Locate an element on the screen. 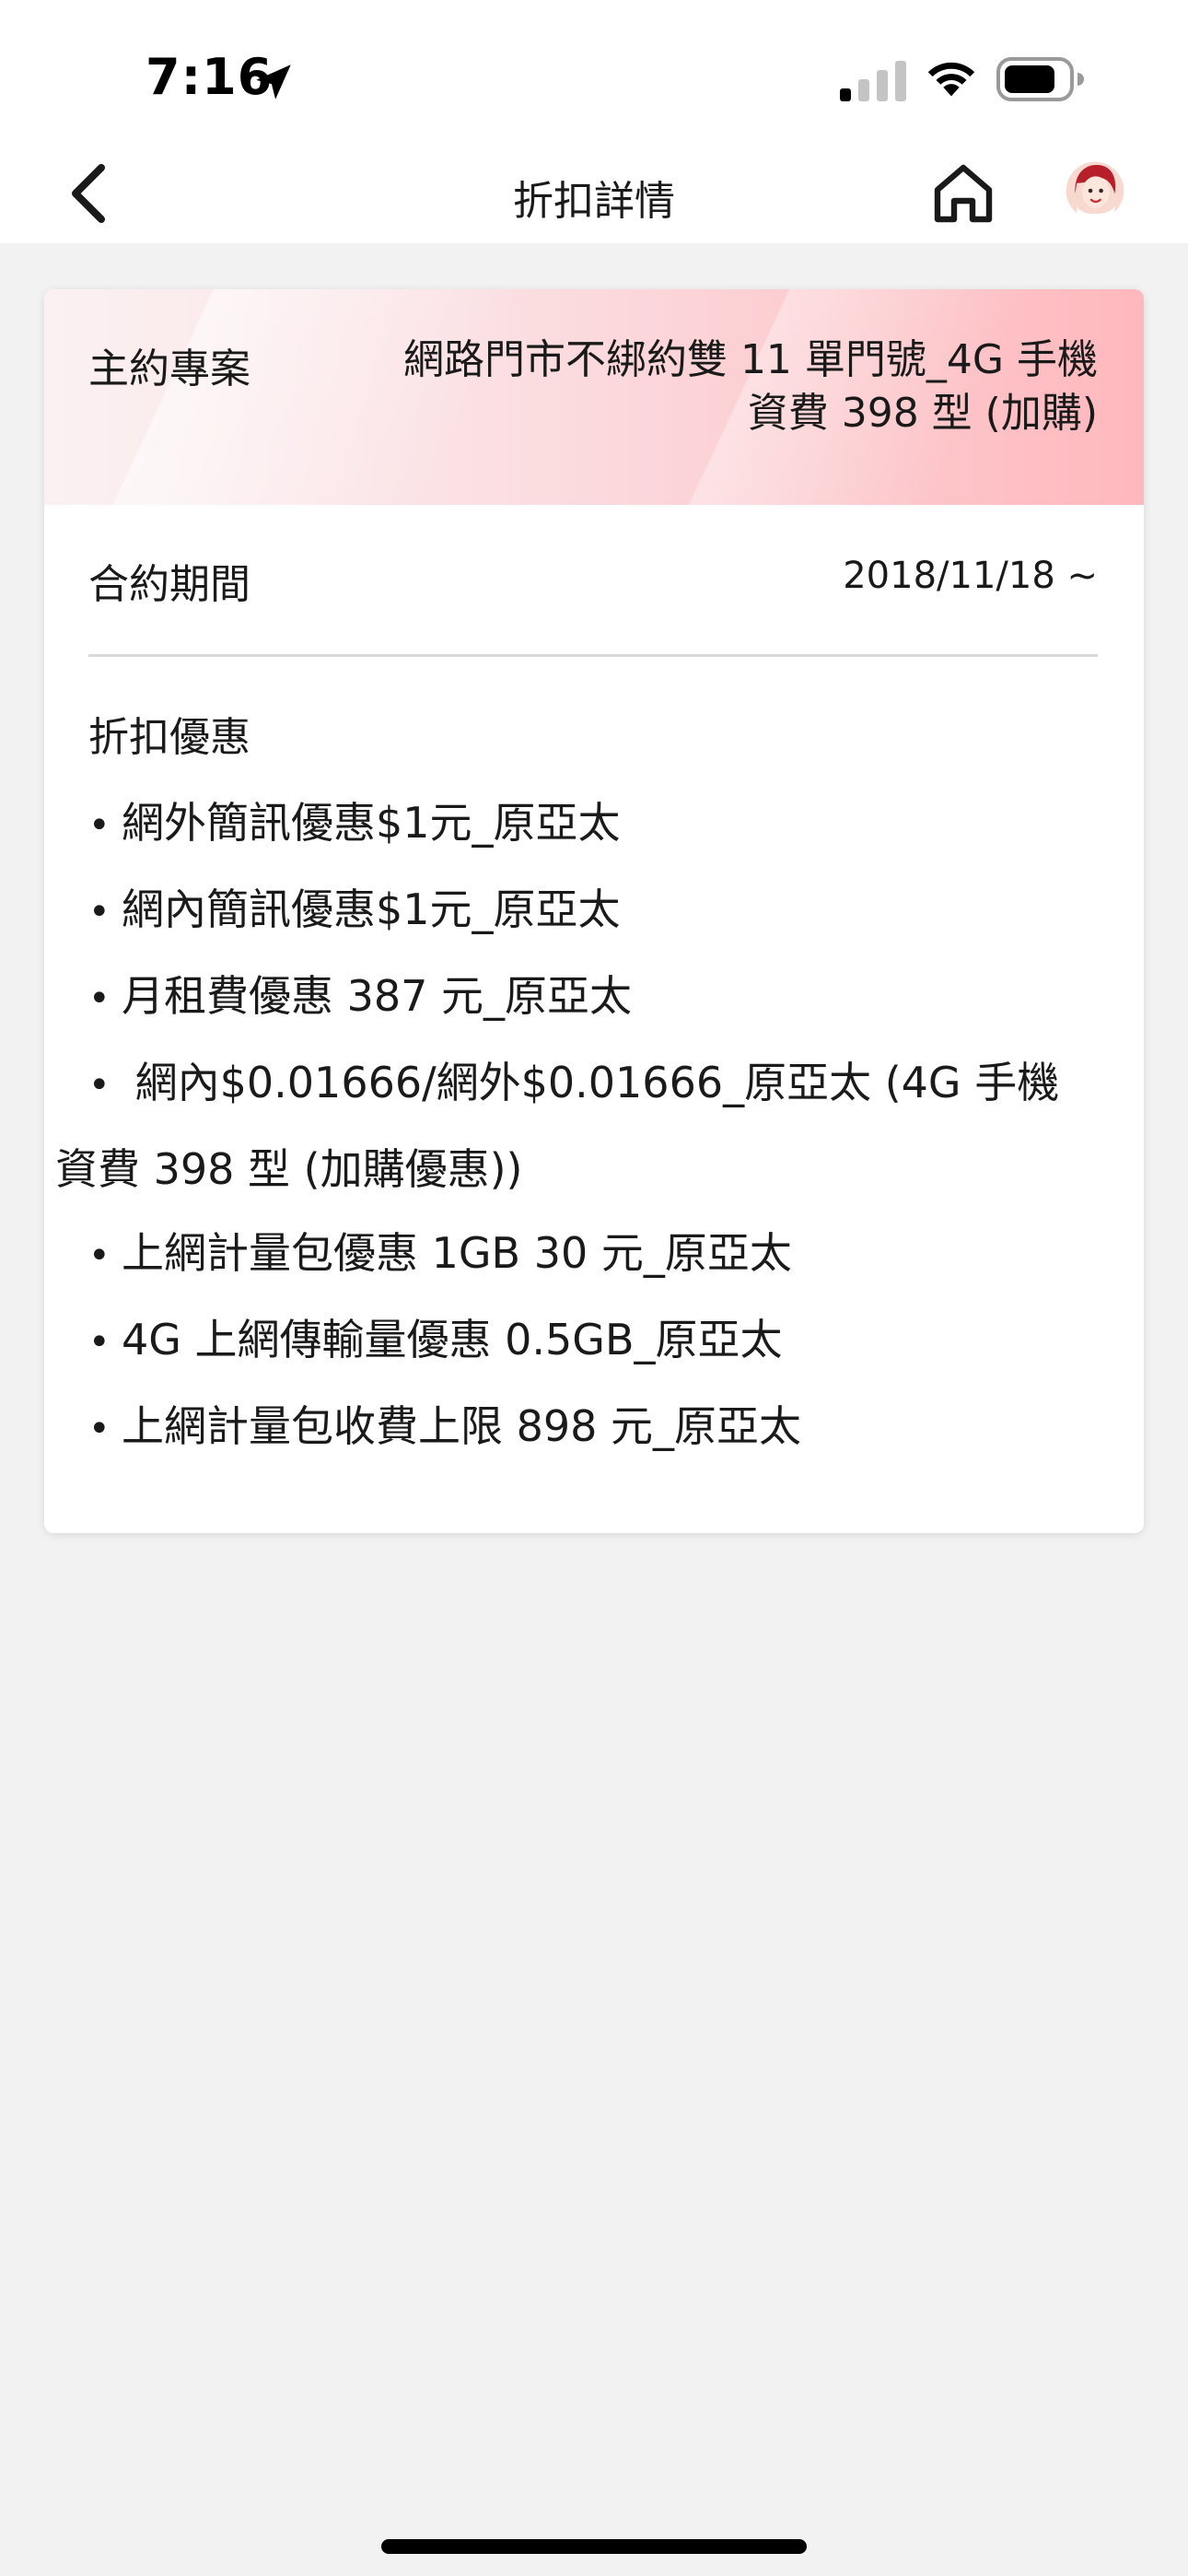  list-item: 上網計量包優惠 1GB 30 元_原亞太 is located at coordinates (594, 1255).